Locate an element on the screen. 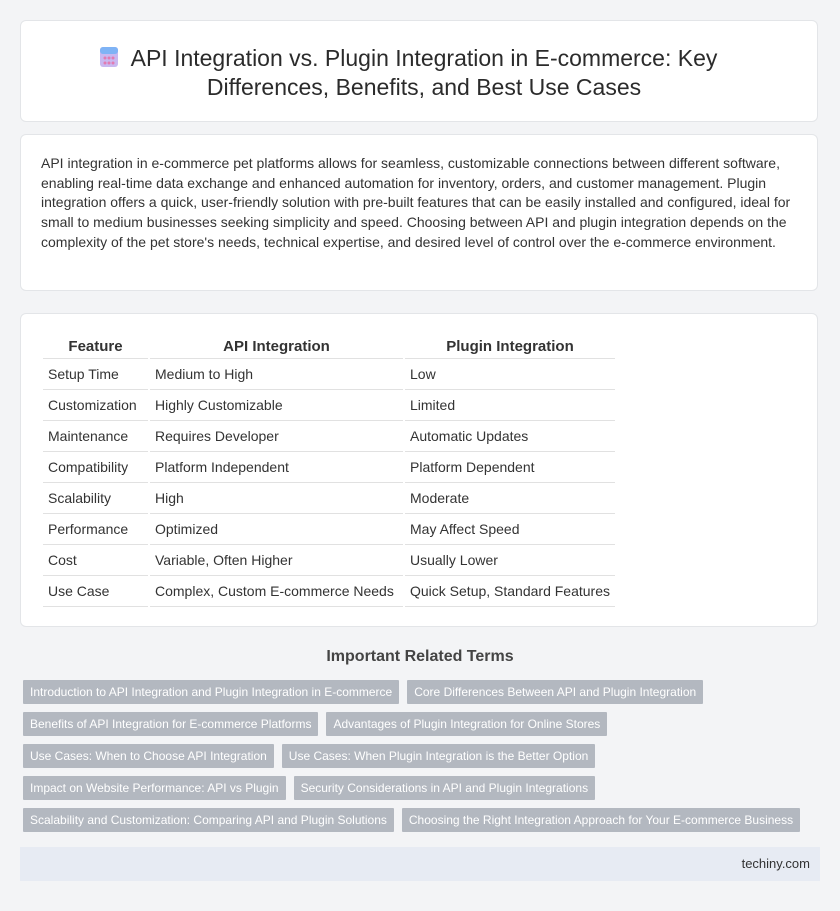  table-cell: Low is located at coordinates (510, 374).